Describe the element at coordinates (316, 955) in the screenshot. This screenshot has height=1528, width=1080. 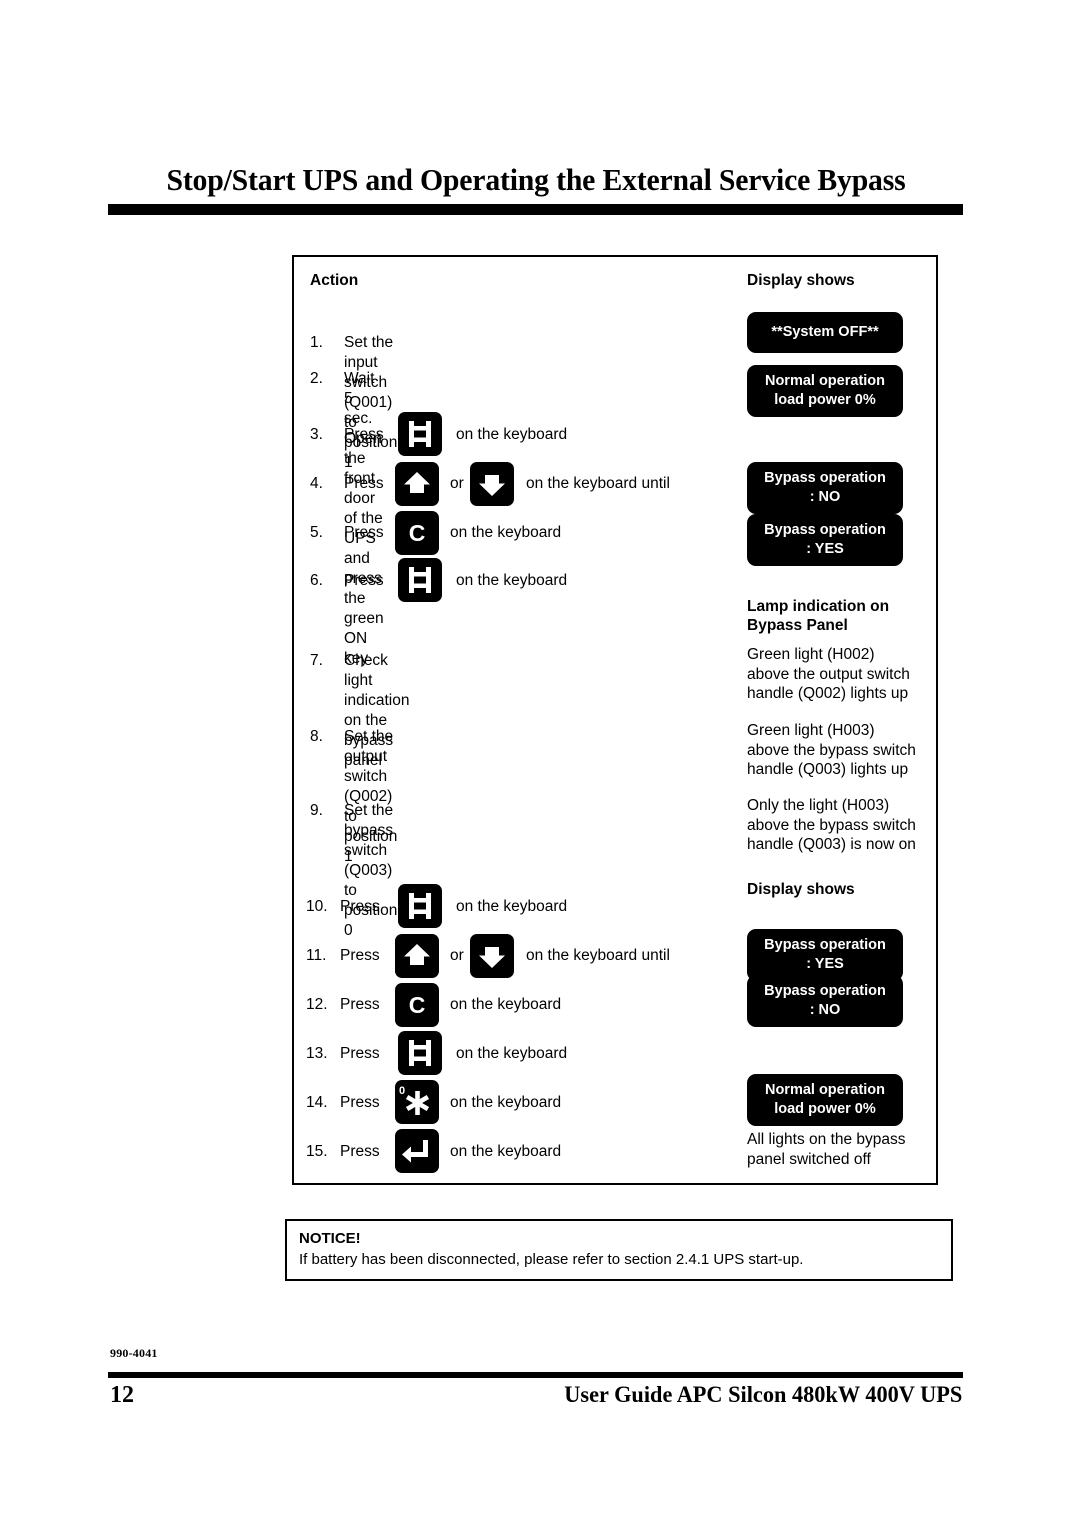
I see `step-number: 11.` at that location.